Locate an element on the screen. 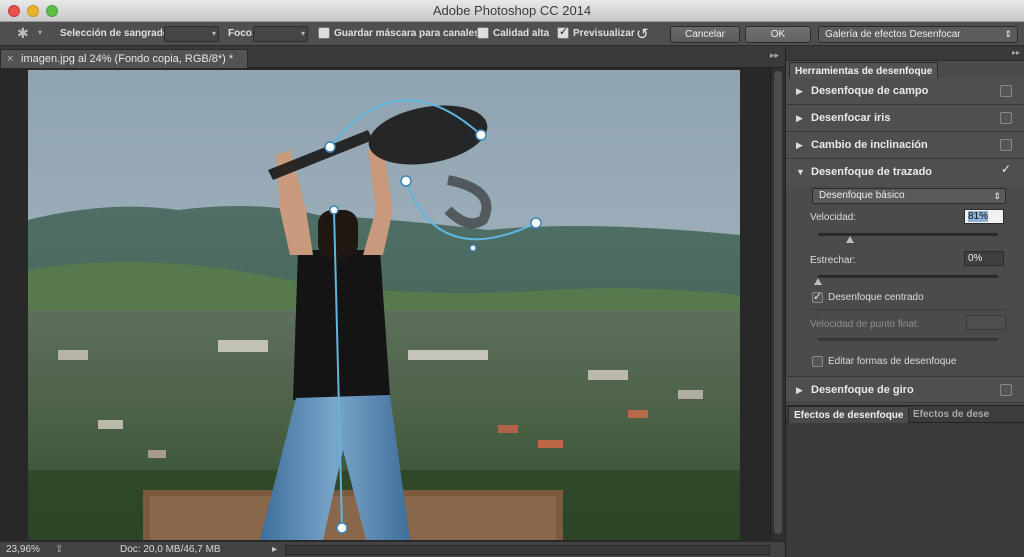  section-field-blur: ▶ Desenfoque de campo is located at coordinates (905, 91).